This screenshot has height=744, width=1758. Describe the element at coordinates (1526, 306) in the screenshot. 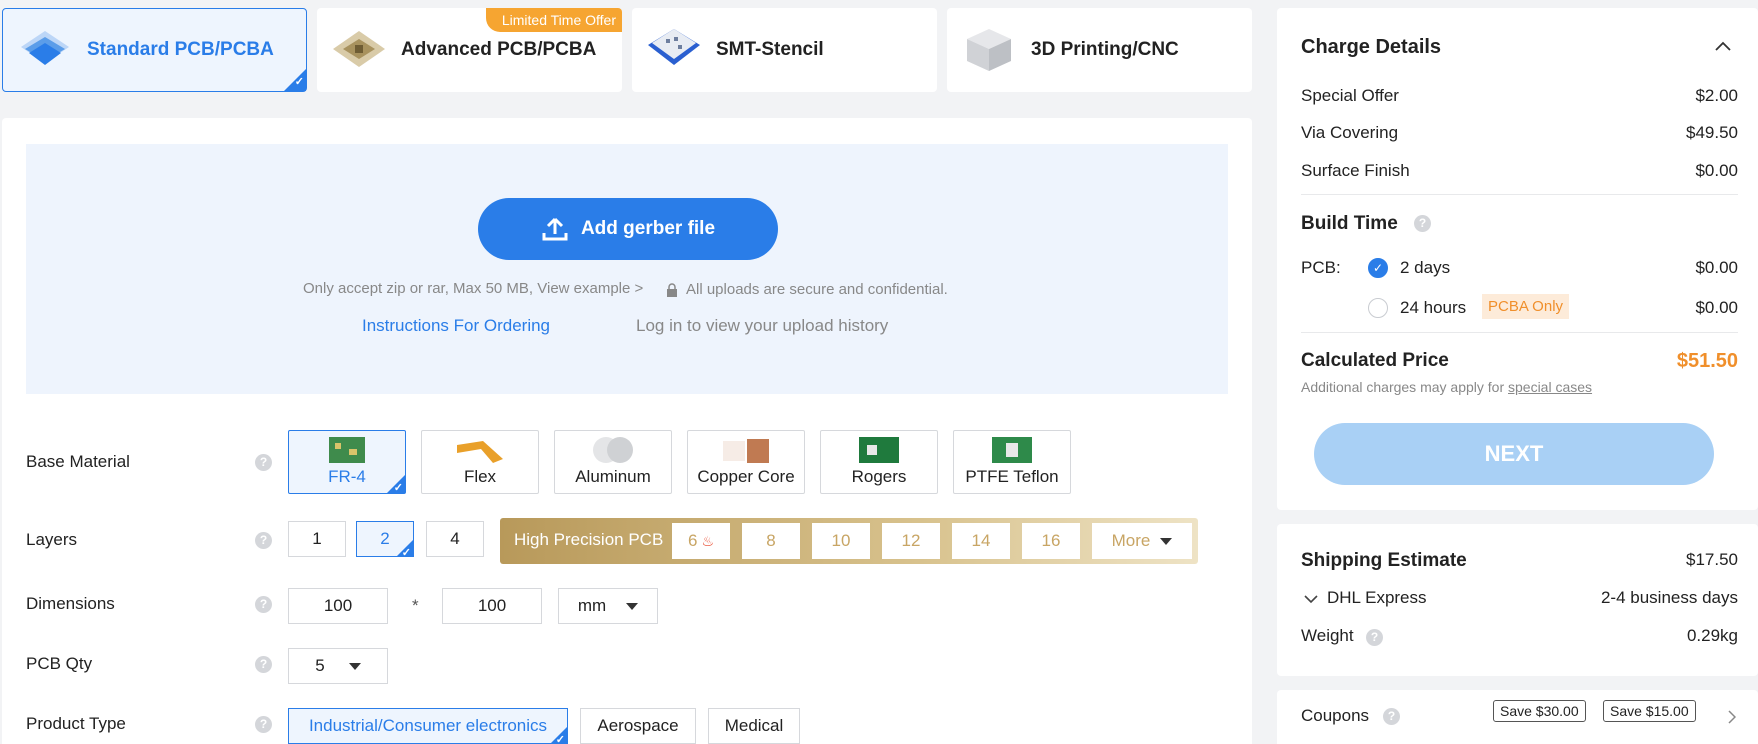

I see `pcba-only-badge: PCBA Only` at that location.